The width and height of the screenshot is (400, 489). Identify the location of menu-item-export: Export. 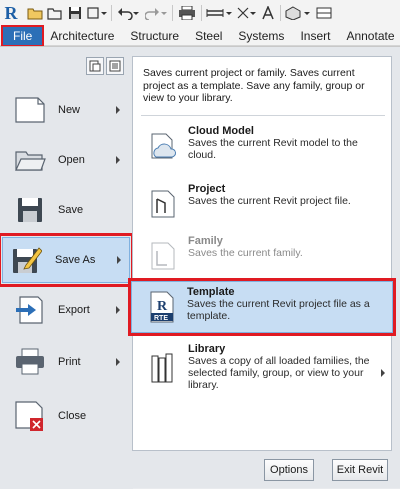
(67, 310).